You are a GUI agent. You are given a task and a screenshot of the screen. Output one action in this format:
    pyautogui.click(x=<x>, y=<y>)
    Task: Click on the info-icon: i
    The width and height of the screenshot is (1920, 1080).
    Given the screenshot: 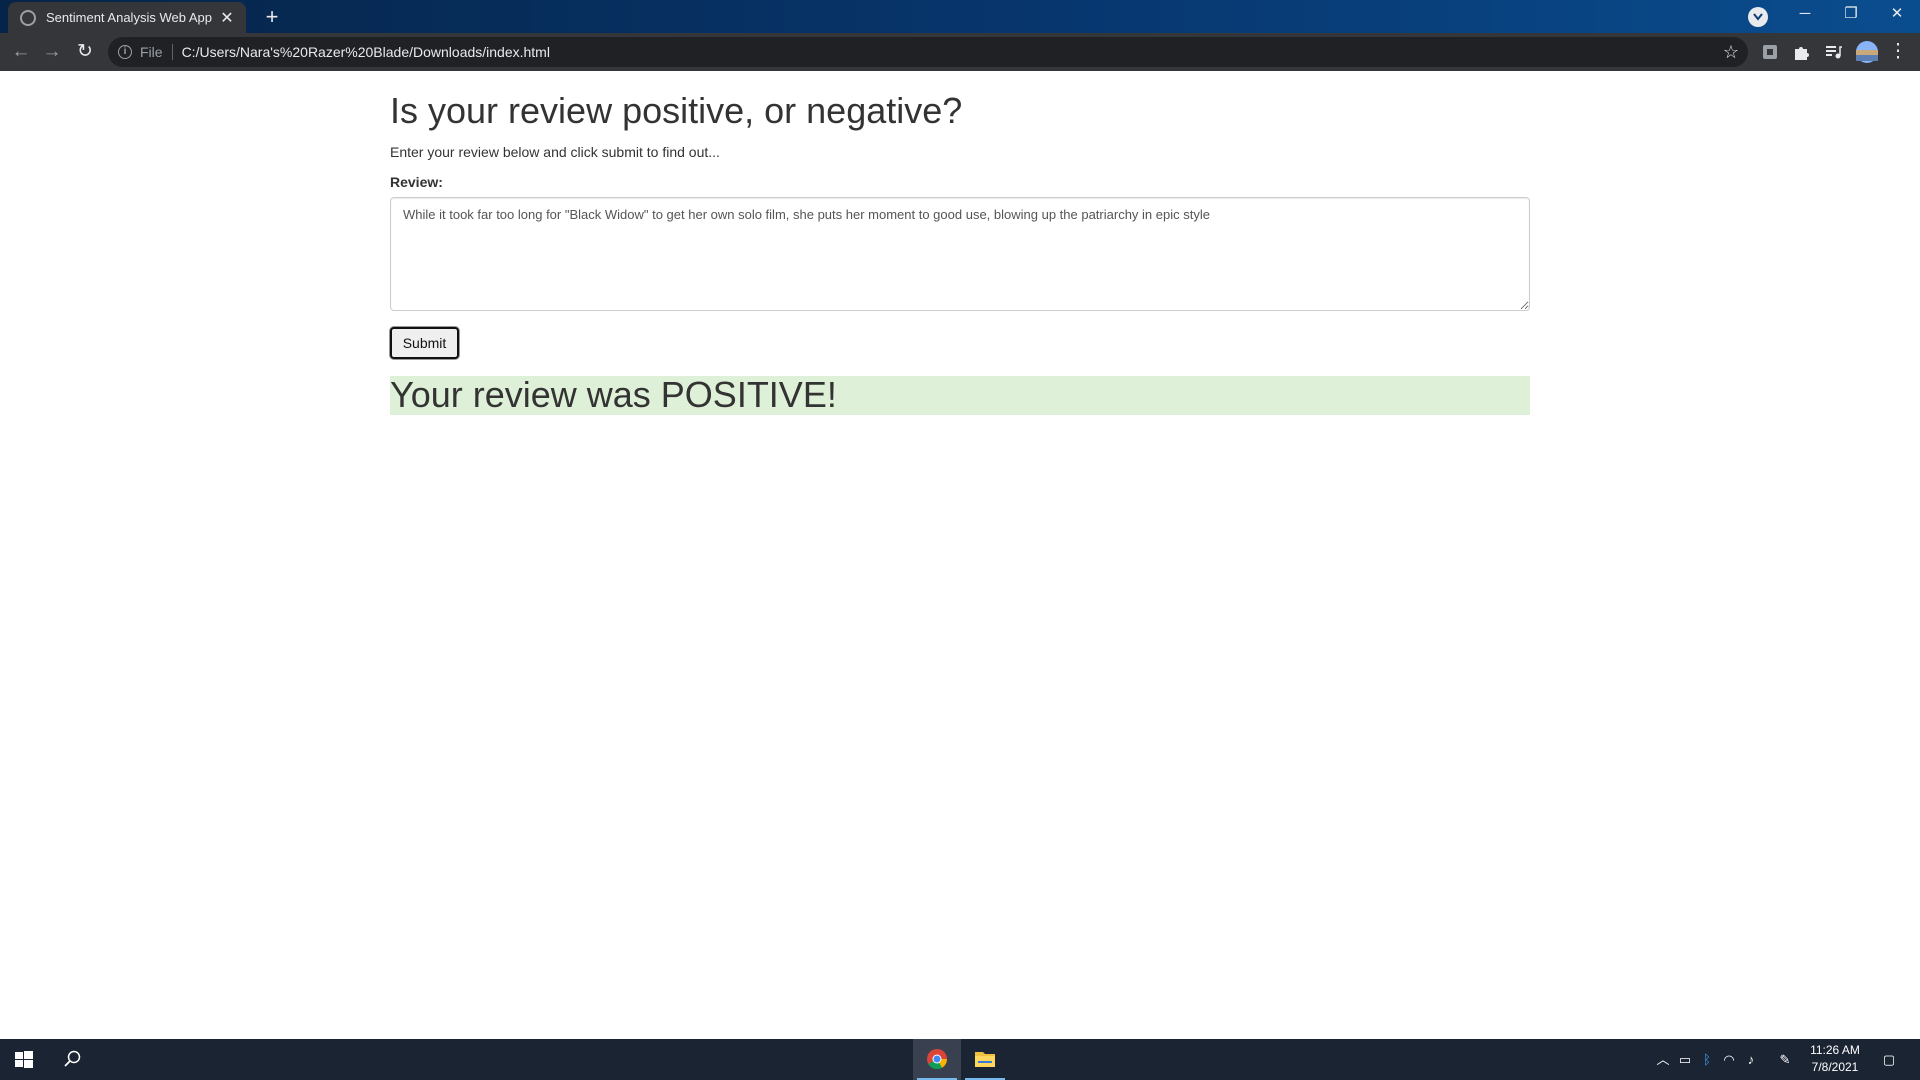 What is the action you would take?
    pyautogui.click(x=125, y=52)
    